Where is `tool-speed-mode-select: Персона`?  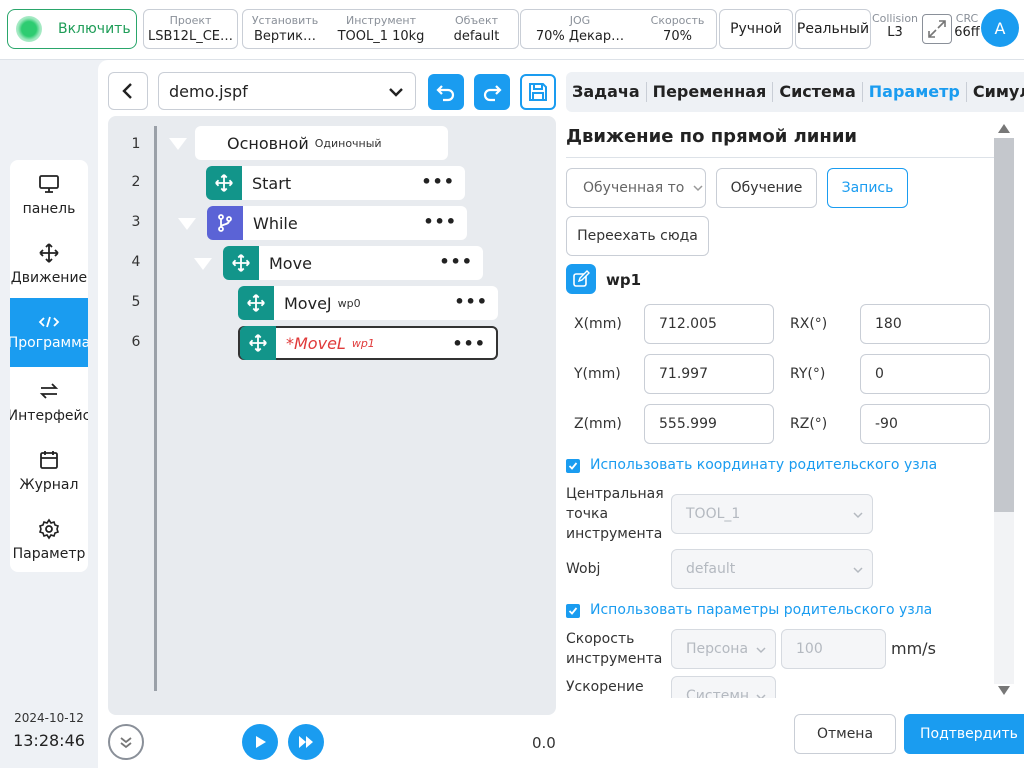 tool-speed-mode-select: Персона is located at coordinates (723, 649).